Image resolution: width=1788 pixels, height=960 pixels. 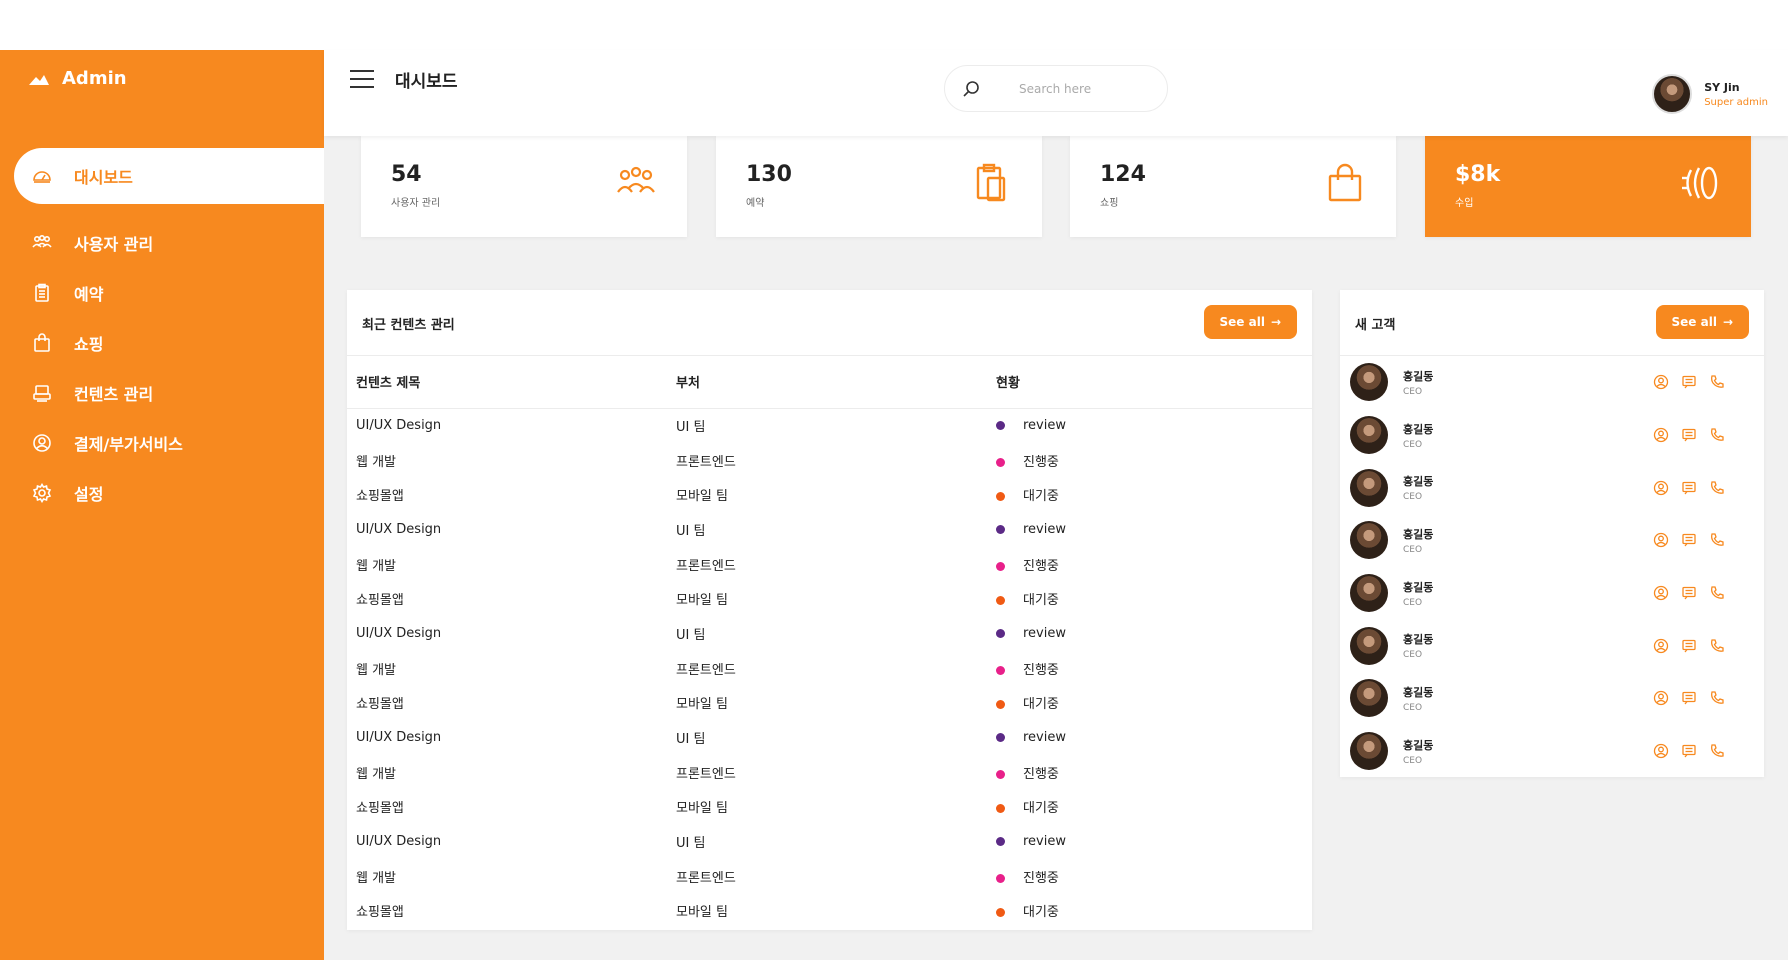 What do you see at coordinates (1149, 529) in the screenshot?
I see `status-cell: review` at bounding box center [1149, 529].